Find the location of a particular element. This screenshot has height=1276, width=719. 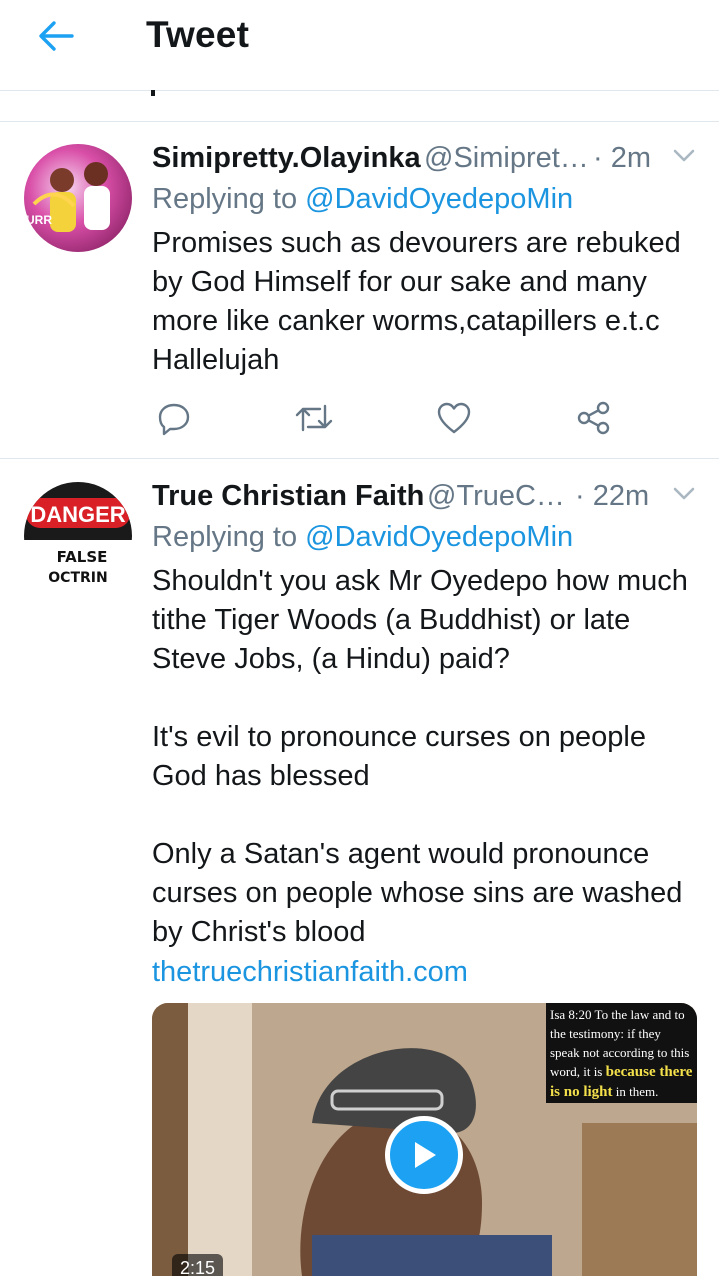

arrow-left-icon is located at coordinates (56, 36).